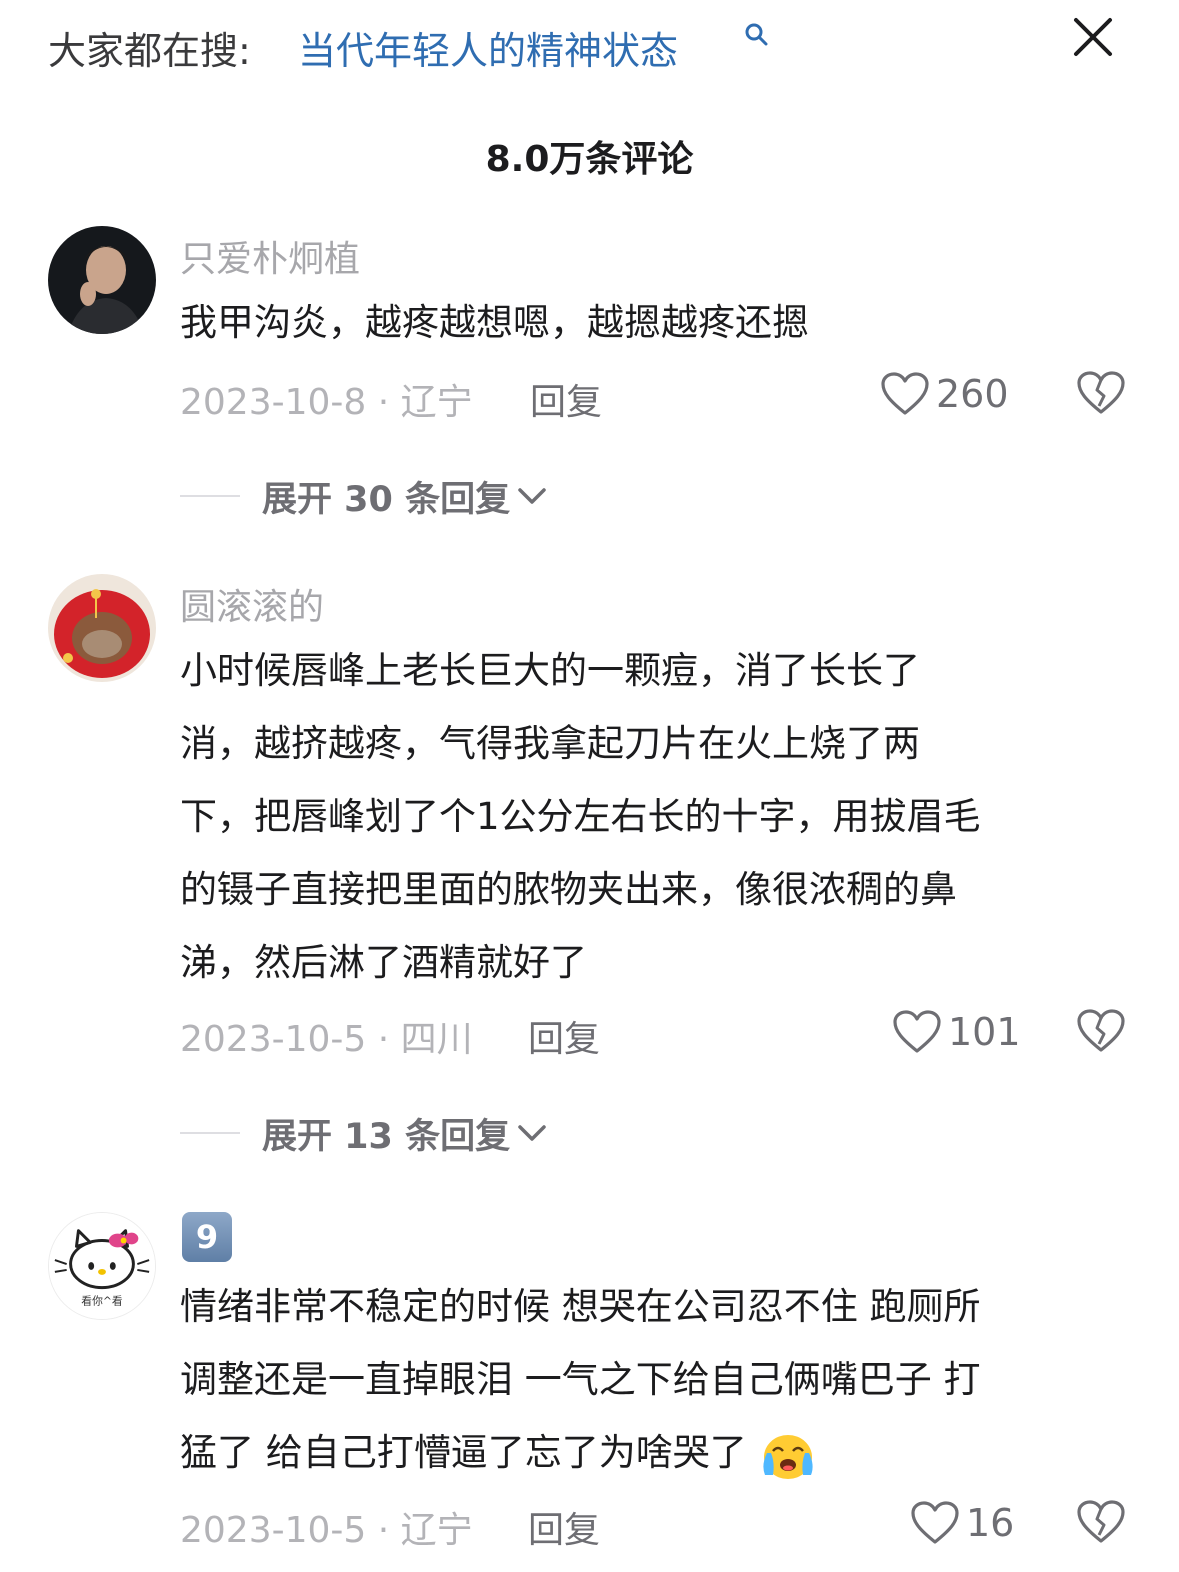  I want to click on comment-meta: 2023-10-5 · 四川, so click(326, 1039).